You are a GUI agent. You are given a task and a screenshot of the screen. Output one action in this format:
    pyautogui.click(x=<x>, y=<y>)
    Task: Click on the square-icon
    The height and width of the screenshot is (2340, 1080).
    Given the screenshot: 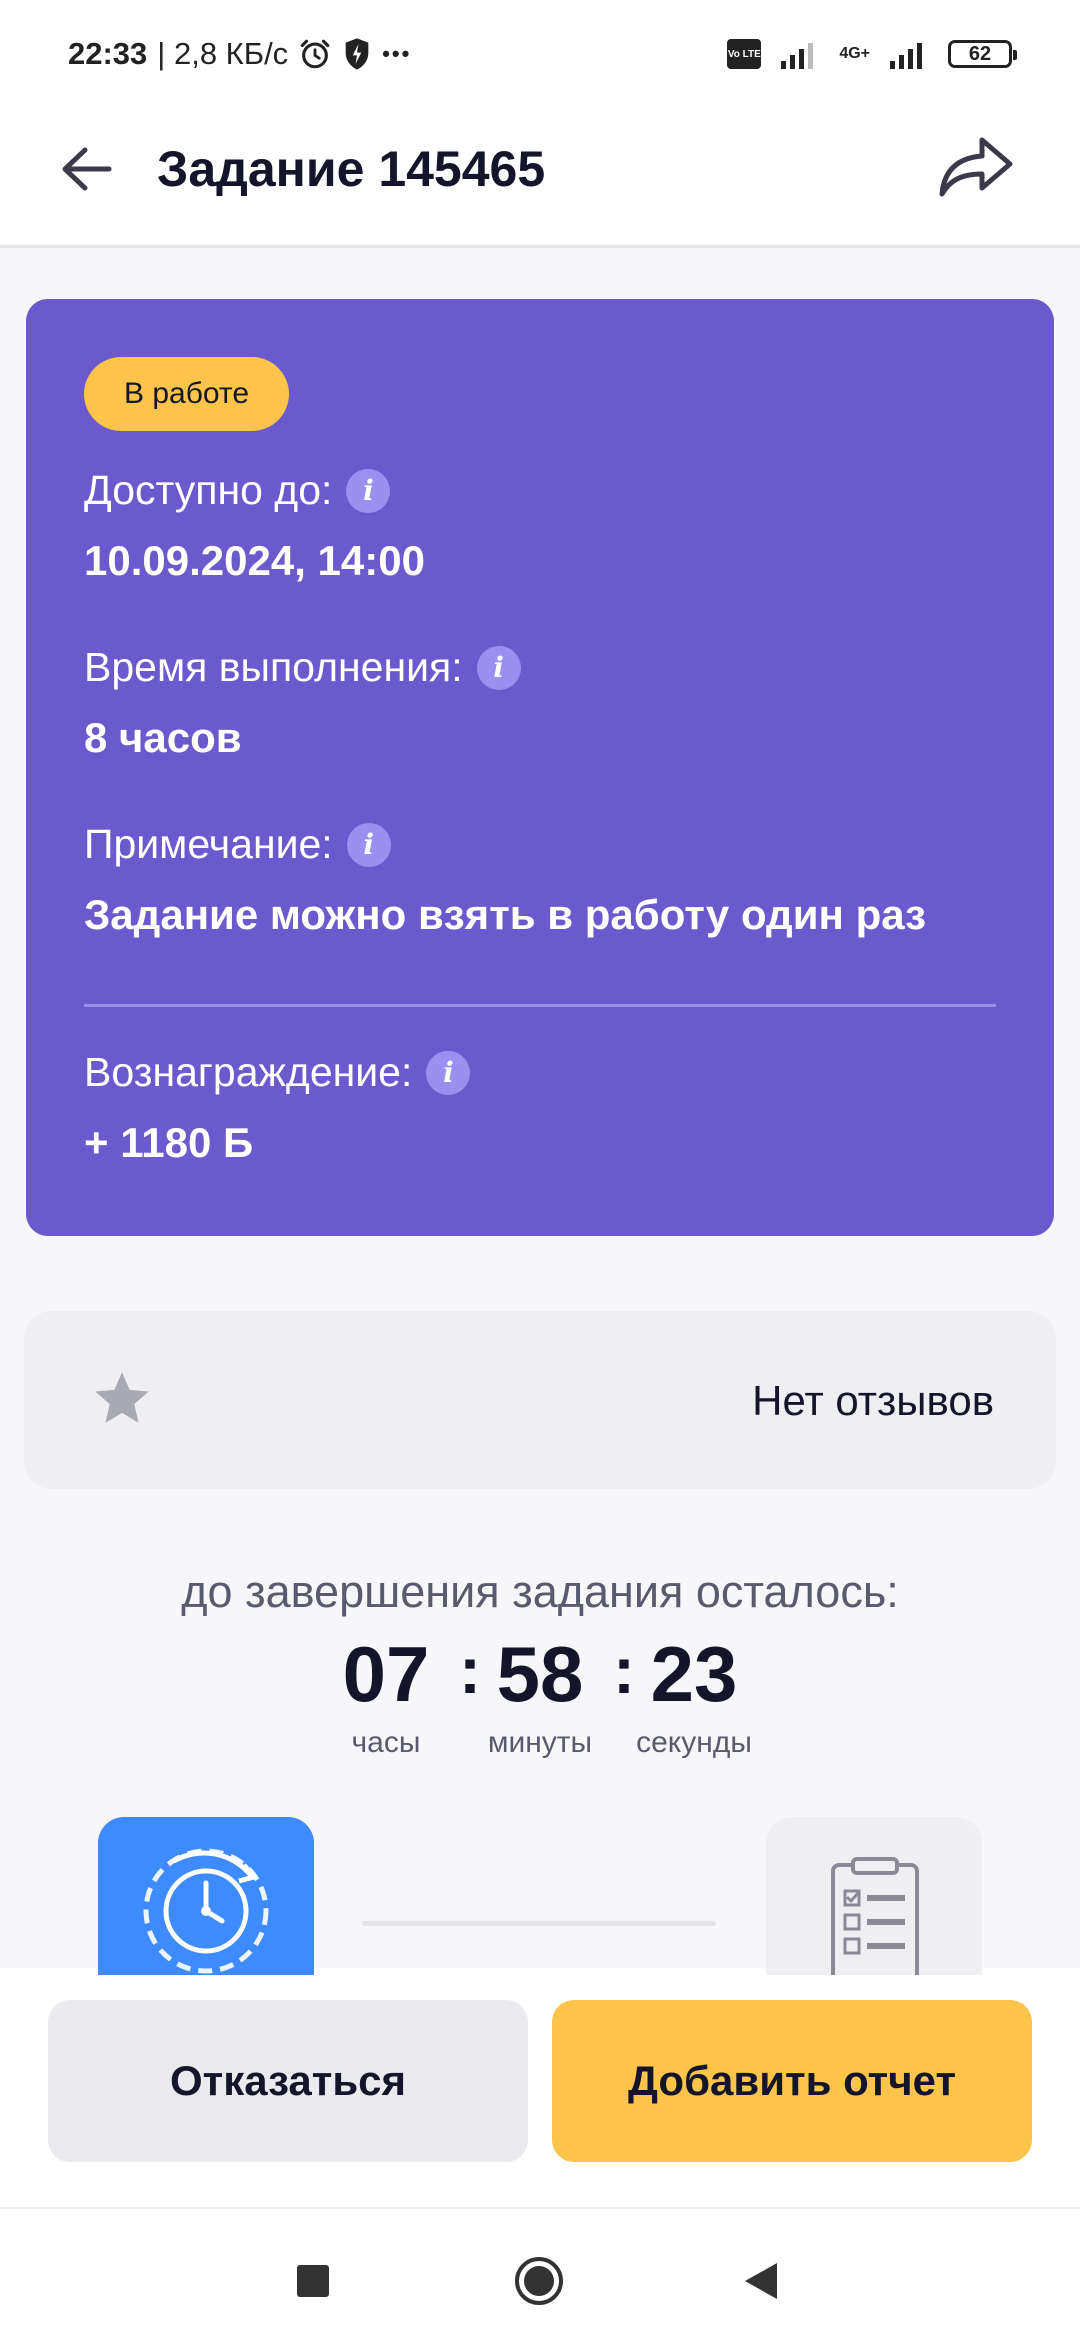 What is the action you would take?
    pyautogui.click(x=313, y=2281)
    